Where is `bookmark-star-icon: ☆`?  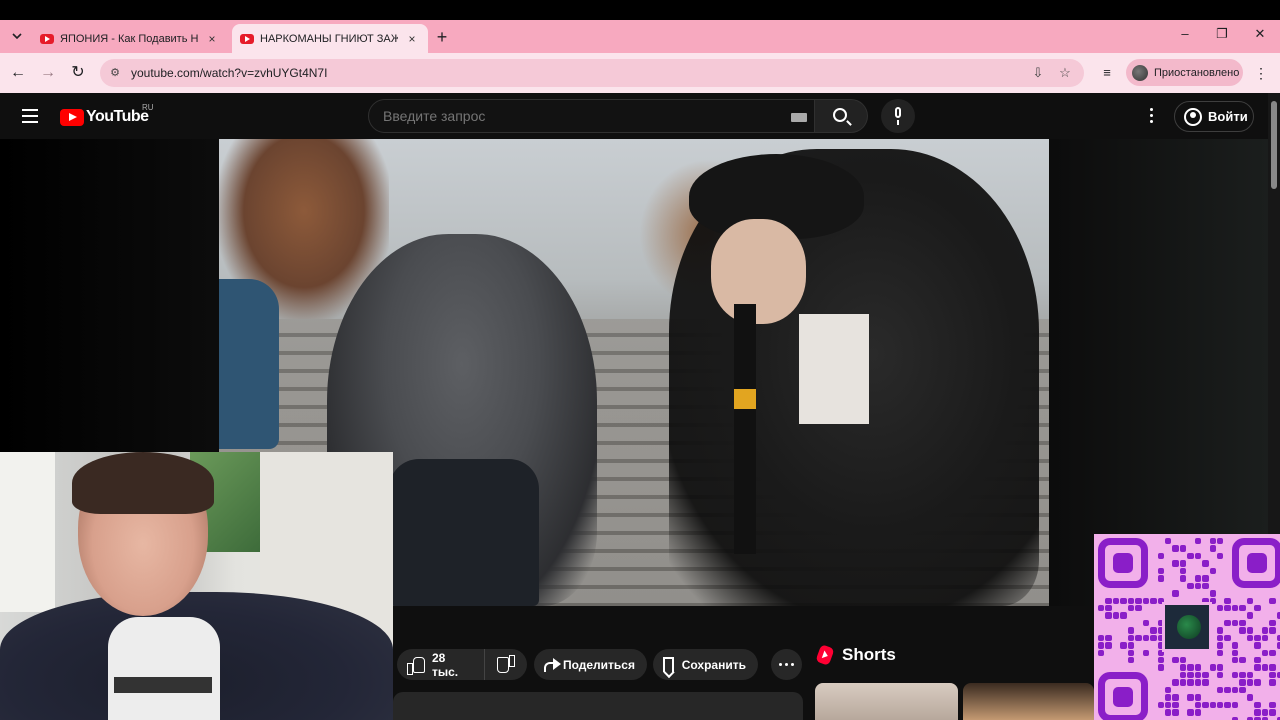 bookmark-star-icon: ☆ is located at coordinates (1065, 73).